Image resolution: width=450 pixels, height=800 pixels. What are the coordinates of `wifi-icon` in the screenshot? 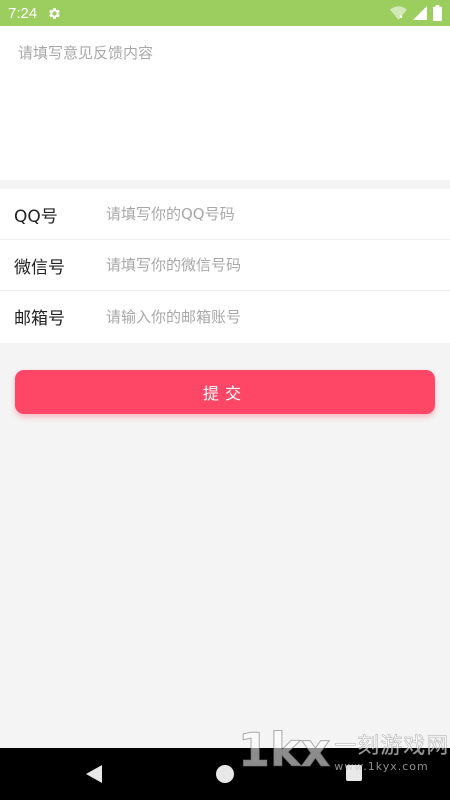 It's located at (398, 12).